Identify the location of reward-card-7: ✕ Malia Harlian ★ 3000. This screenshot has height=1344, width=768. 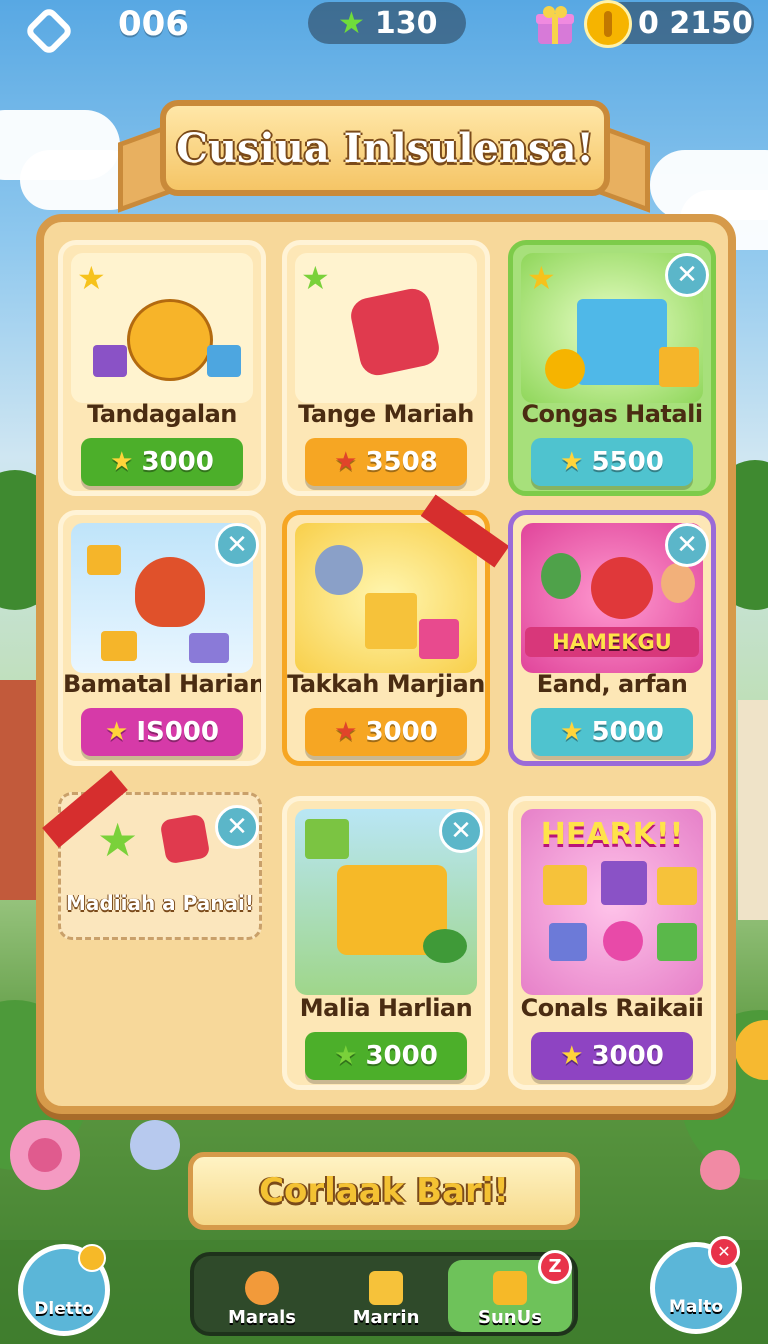
(386, 943).